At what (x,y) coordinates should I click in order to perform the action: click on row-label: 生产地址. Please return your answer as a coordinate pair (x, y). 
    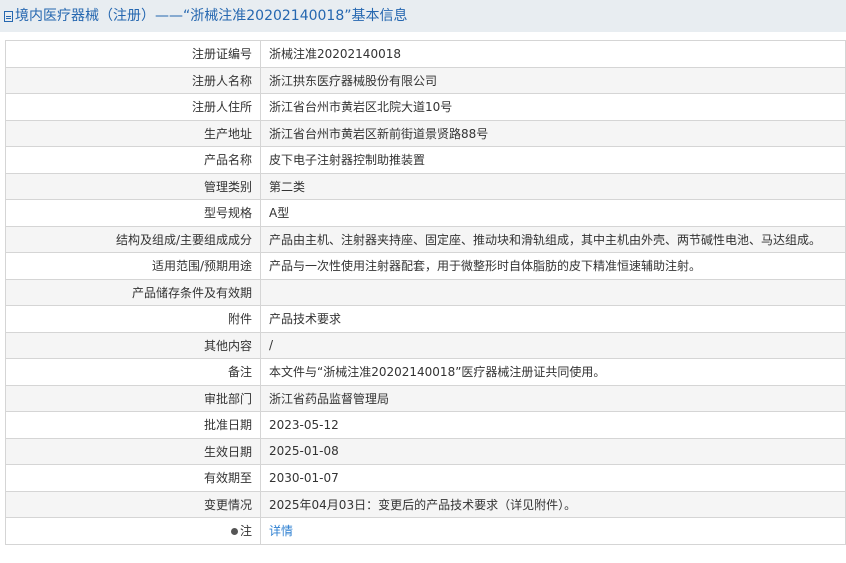
    Looking at the image, I should click on (133, 133).